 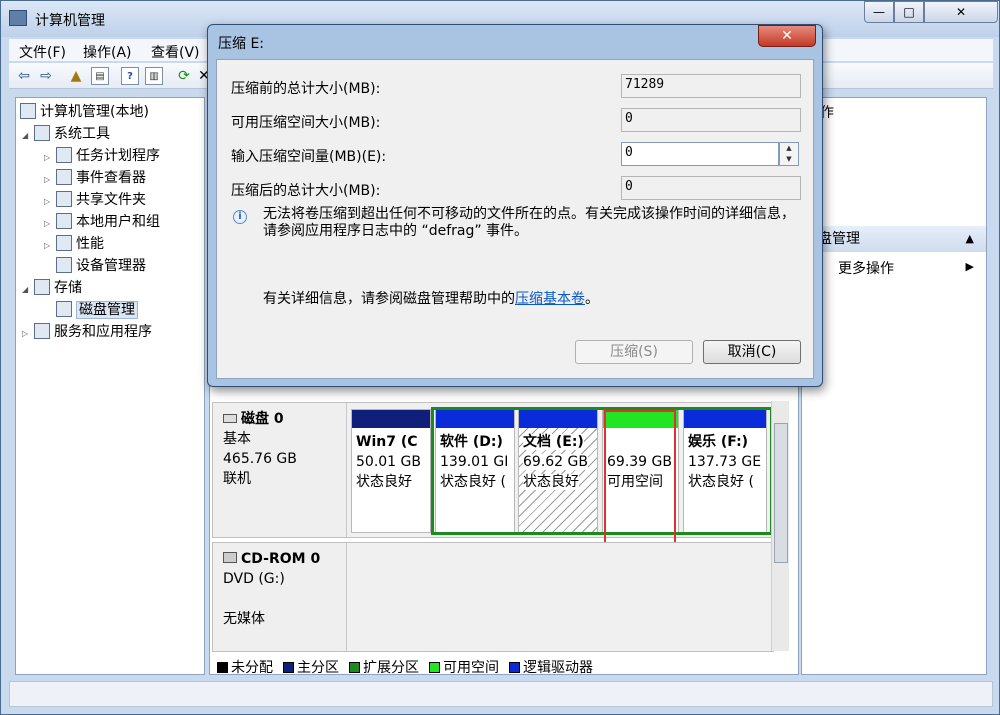 I want to click on help-icon: ?, so click(x=130, y=76).